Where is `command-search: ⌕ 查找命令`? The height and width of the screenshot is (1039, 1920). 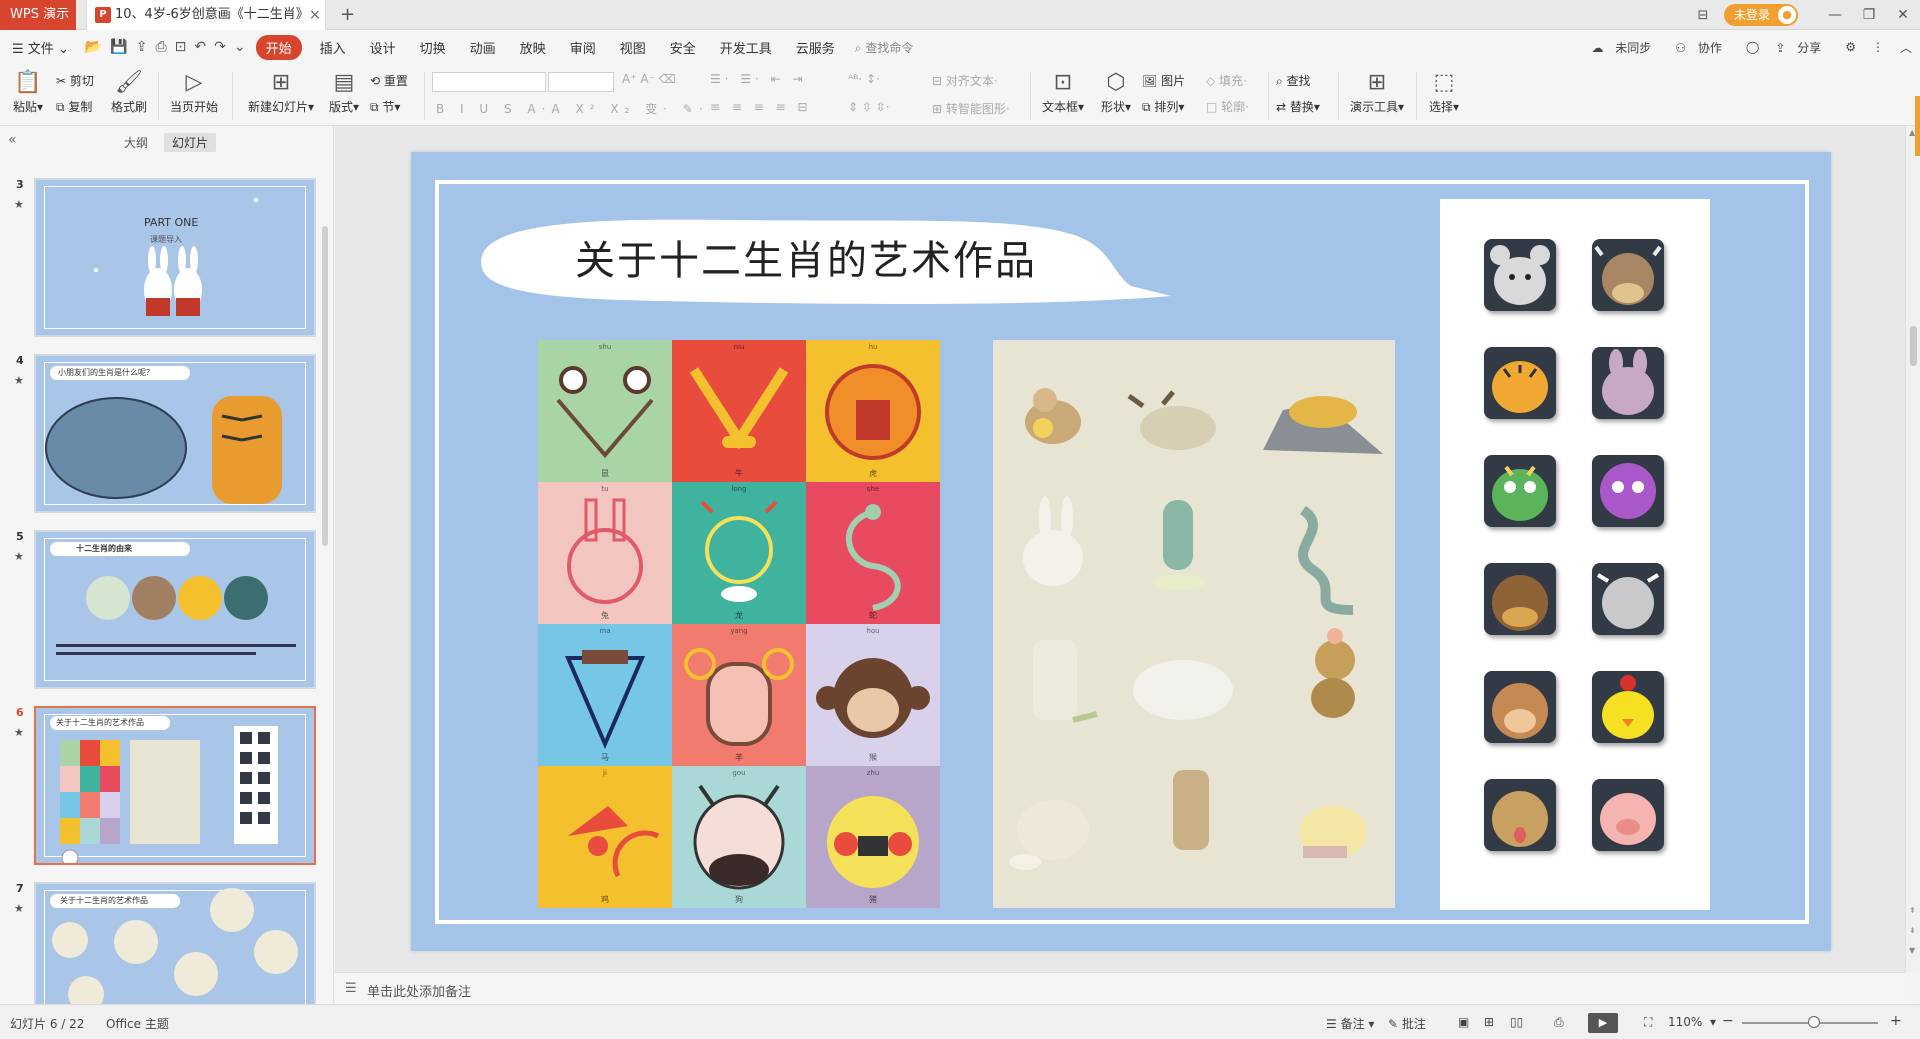
command-search: ⌕ 查找命令 is located at coordinates (880, 47).